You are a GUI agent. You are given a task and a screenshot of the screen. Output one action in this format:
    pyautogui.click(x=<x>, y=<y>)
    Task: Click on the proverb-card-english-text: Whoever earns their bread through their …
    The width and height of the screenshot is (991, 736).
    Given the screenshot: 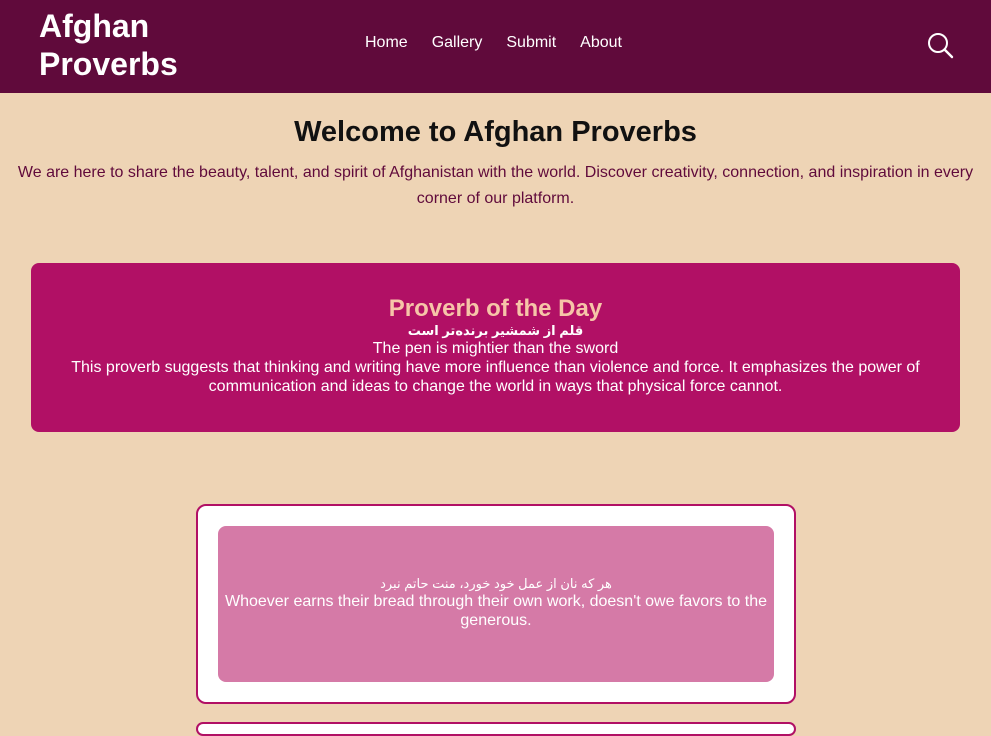 What is the action you would take?
    pyautogui.click(x=495, y=611)
    